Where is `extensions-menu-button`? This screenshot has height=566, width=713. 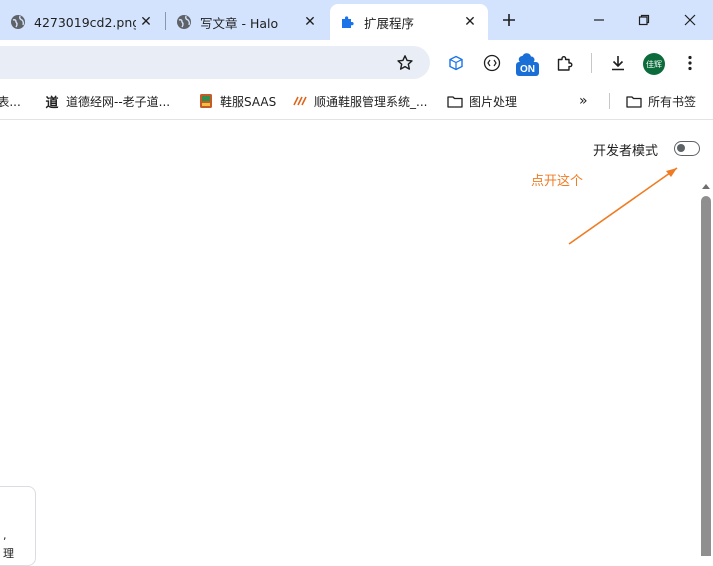 extensions-menu-button is located at coordinates (565, 63).